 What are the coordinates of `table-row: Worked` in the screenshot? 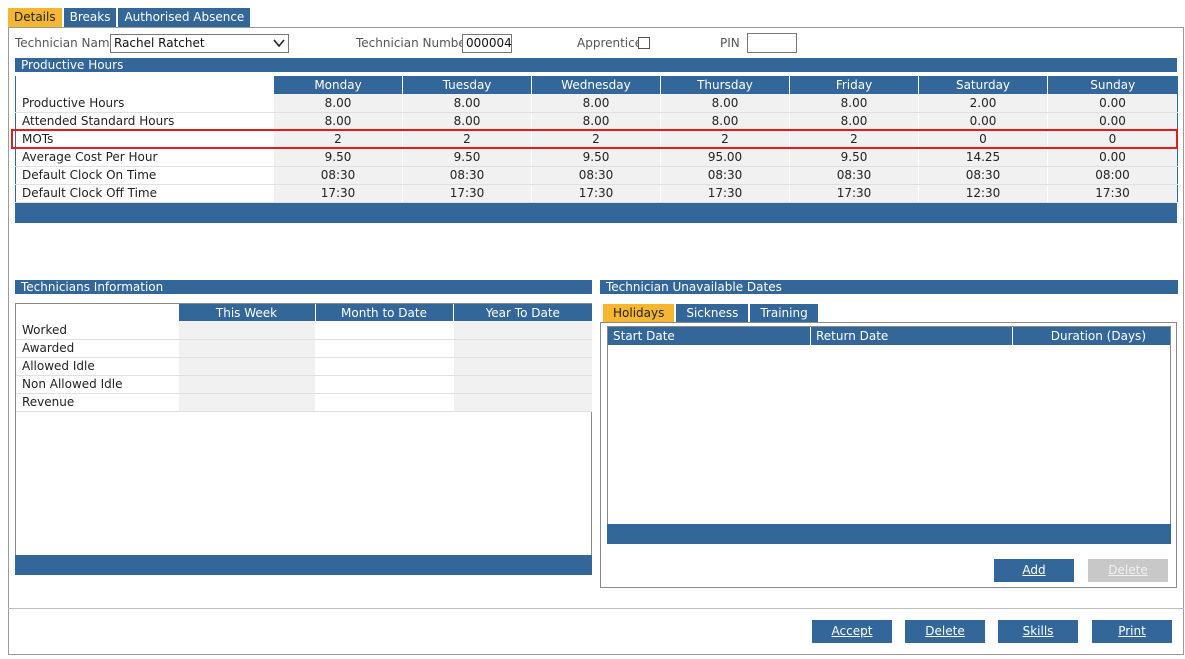 It's located at (304, 330).